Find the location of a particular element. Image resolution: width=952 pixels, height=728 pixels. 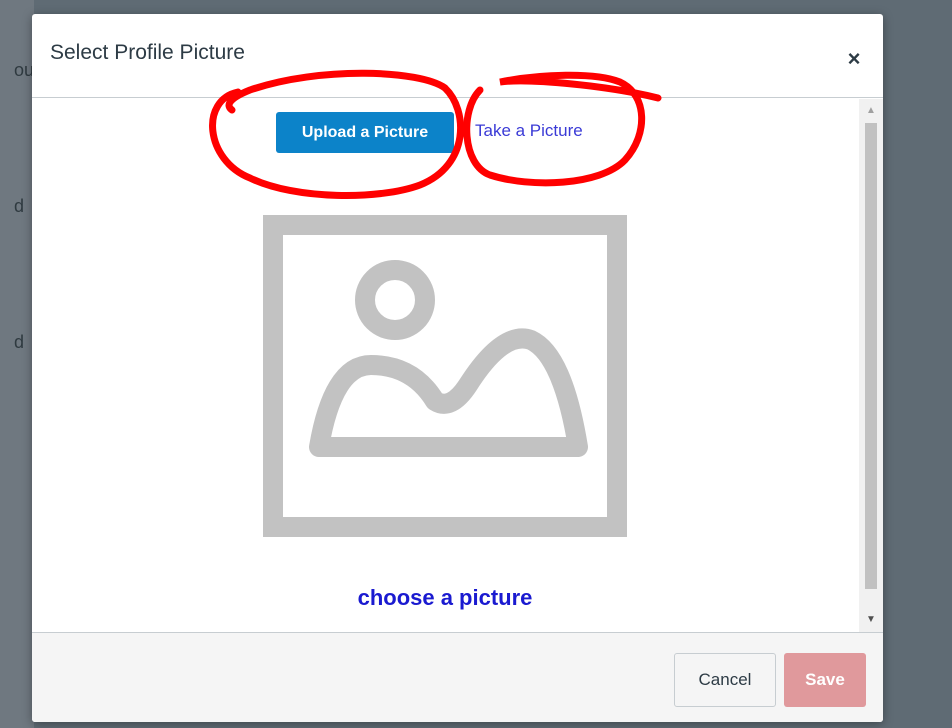

scroll-down-arrow-icon: ▼ is located at coordinates (871, 620).